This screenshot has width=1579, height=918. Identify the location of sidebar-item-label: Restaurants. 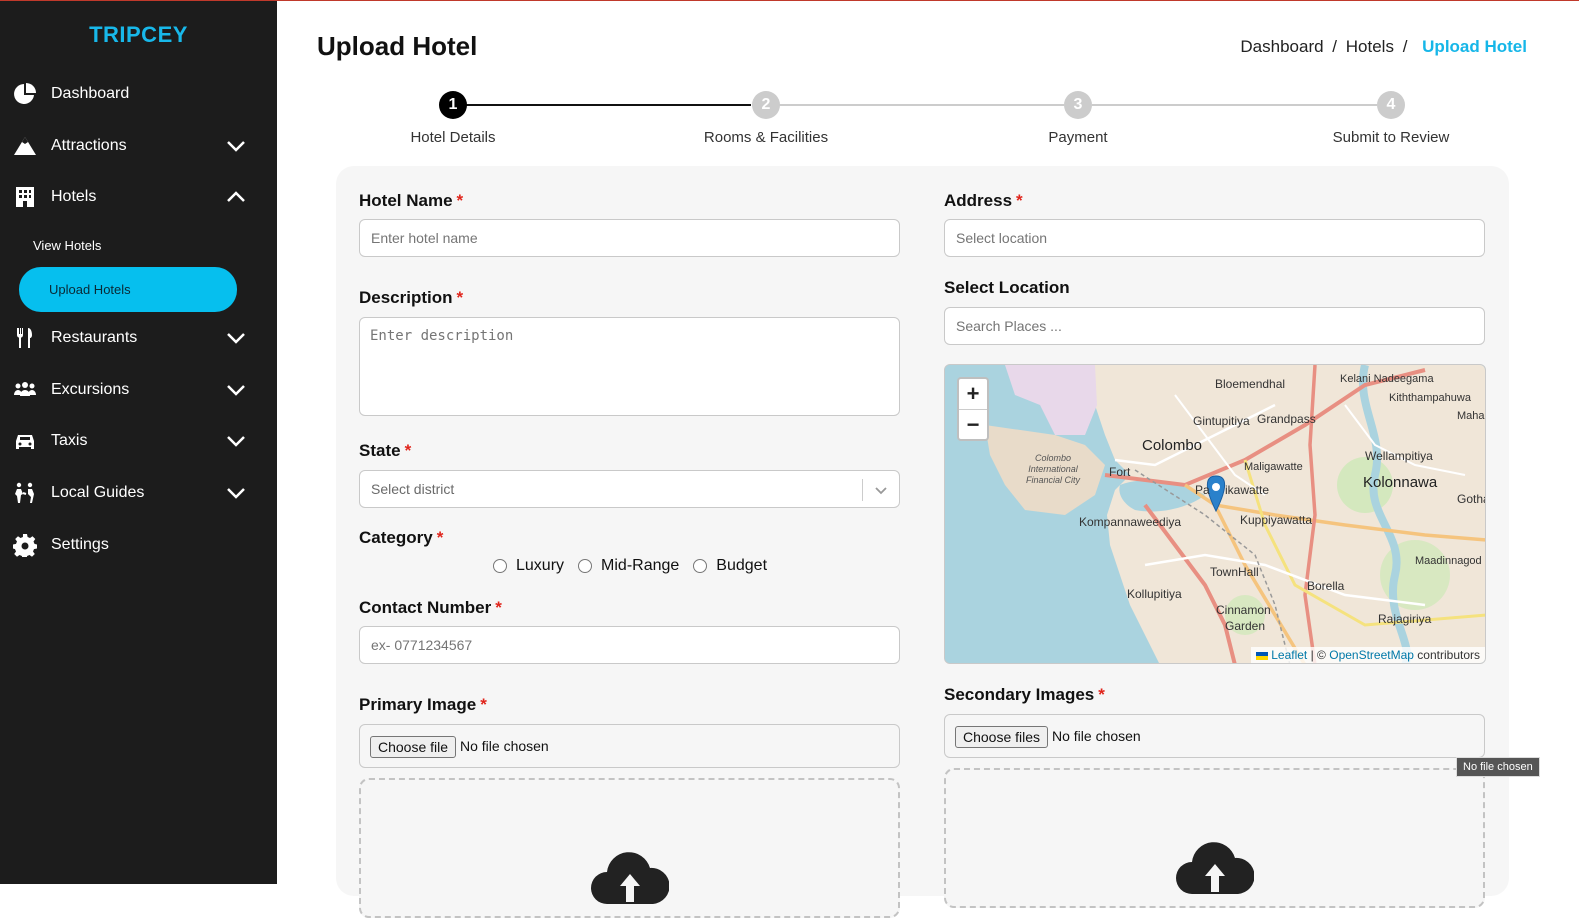
(94, 337).